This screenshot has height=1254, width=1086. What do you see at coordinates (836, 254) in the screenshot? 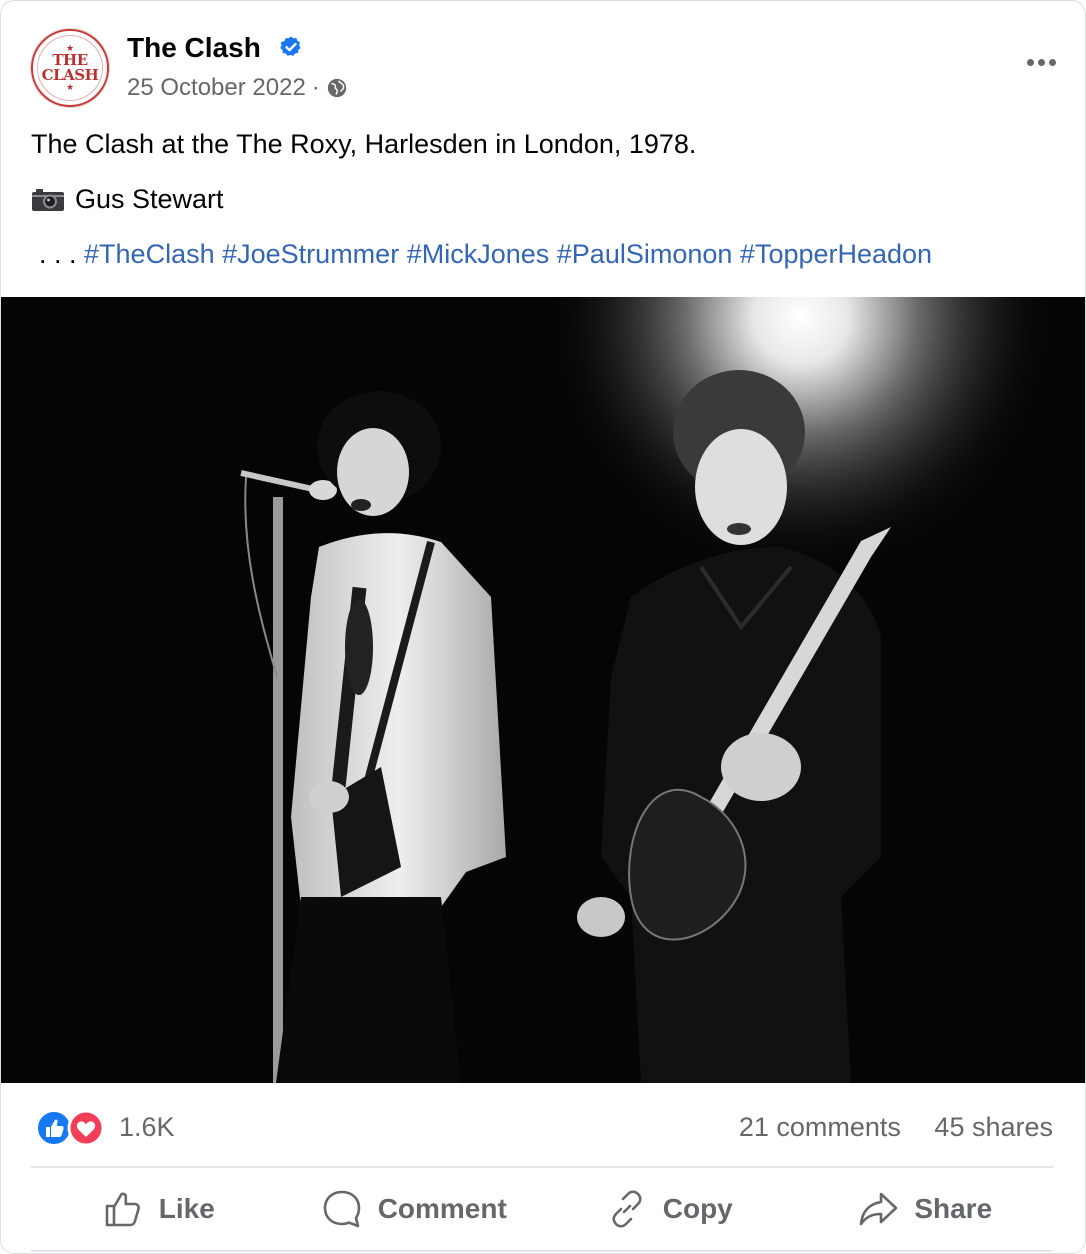
I see `hashtag-link: #TopperHeadon` at bounding box center [836, 254].